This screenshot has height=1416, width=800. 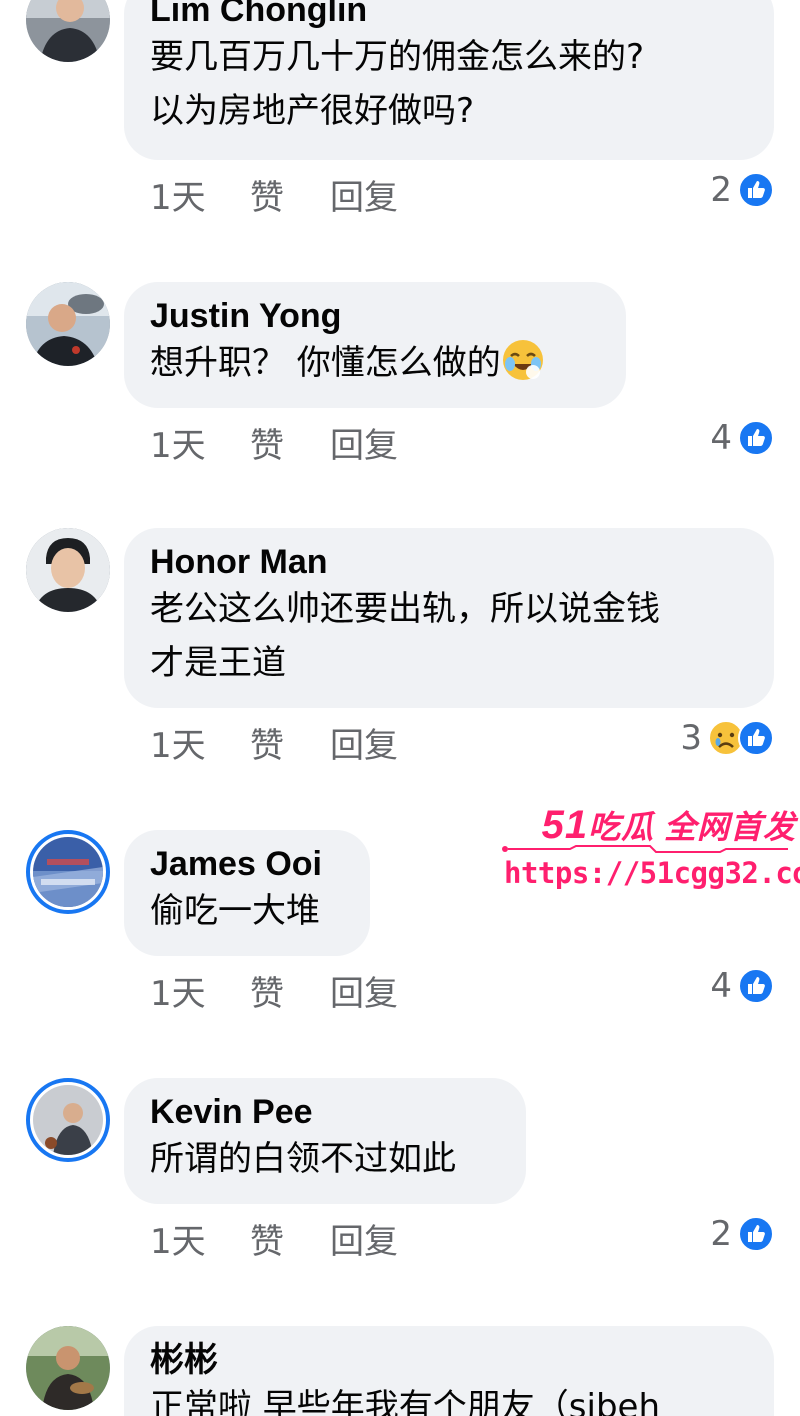 I want to click on comment-bubble: 彬彬 正常啦 早些年我有个朋友（sibeh, so click(x=449, y=1371).